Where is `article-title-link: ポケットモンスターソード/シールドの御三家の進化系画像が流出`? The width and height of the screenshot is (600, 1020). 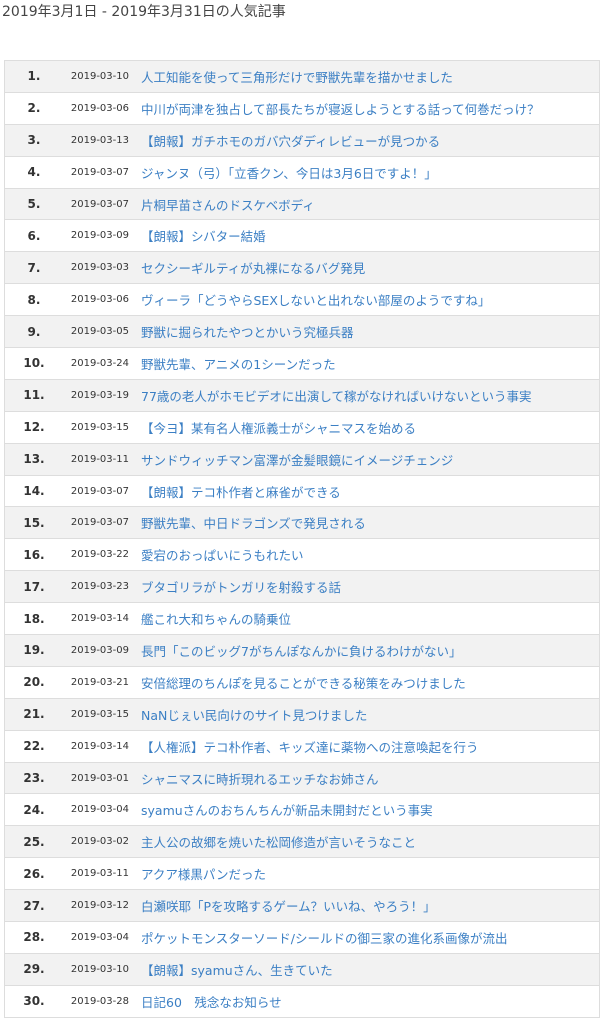
article-title-link: ポケットモンスターソード/シールドの御三家の進化系画像が流出 is located at coordinates (324, 938).